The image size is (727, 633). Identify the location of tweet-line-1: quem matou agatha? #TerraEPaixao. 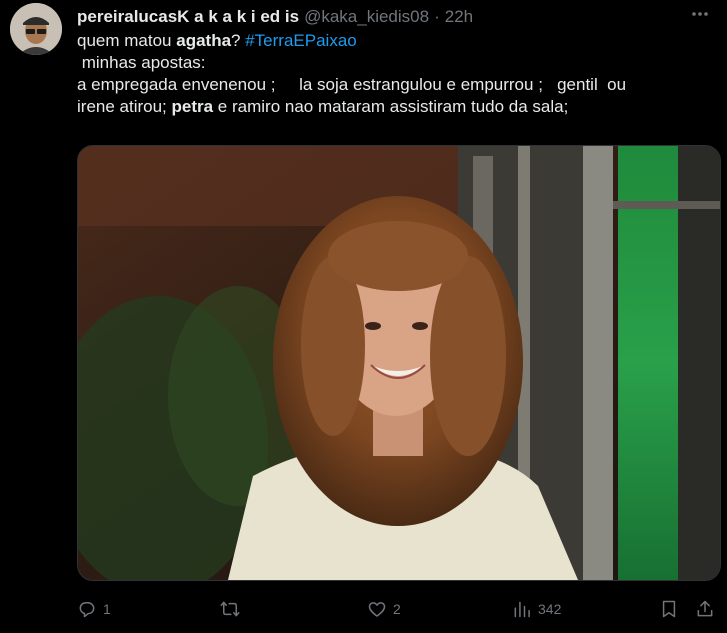
(397, 41).